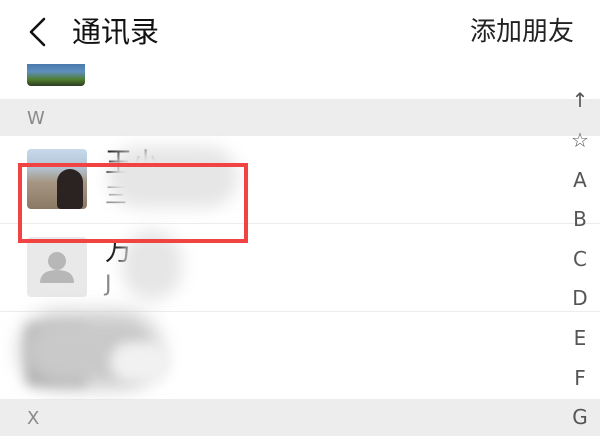  What do you see at coordinates (140, 362) in the screenshot?
I see `privacy-blur` at bounding box center [140, 362].